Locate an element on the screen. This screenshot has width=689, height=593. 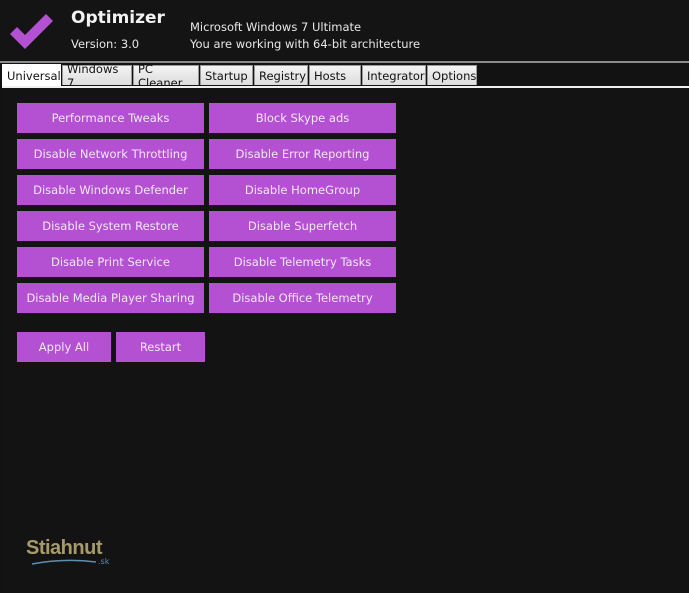
restart-button: Restart is located at coordinates (160, 347).